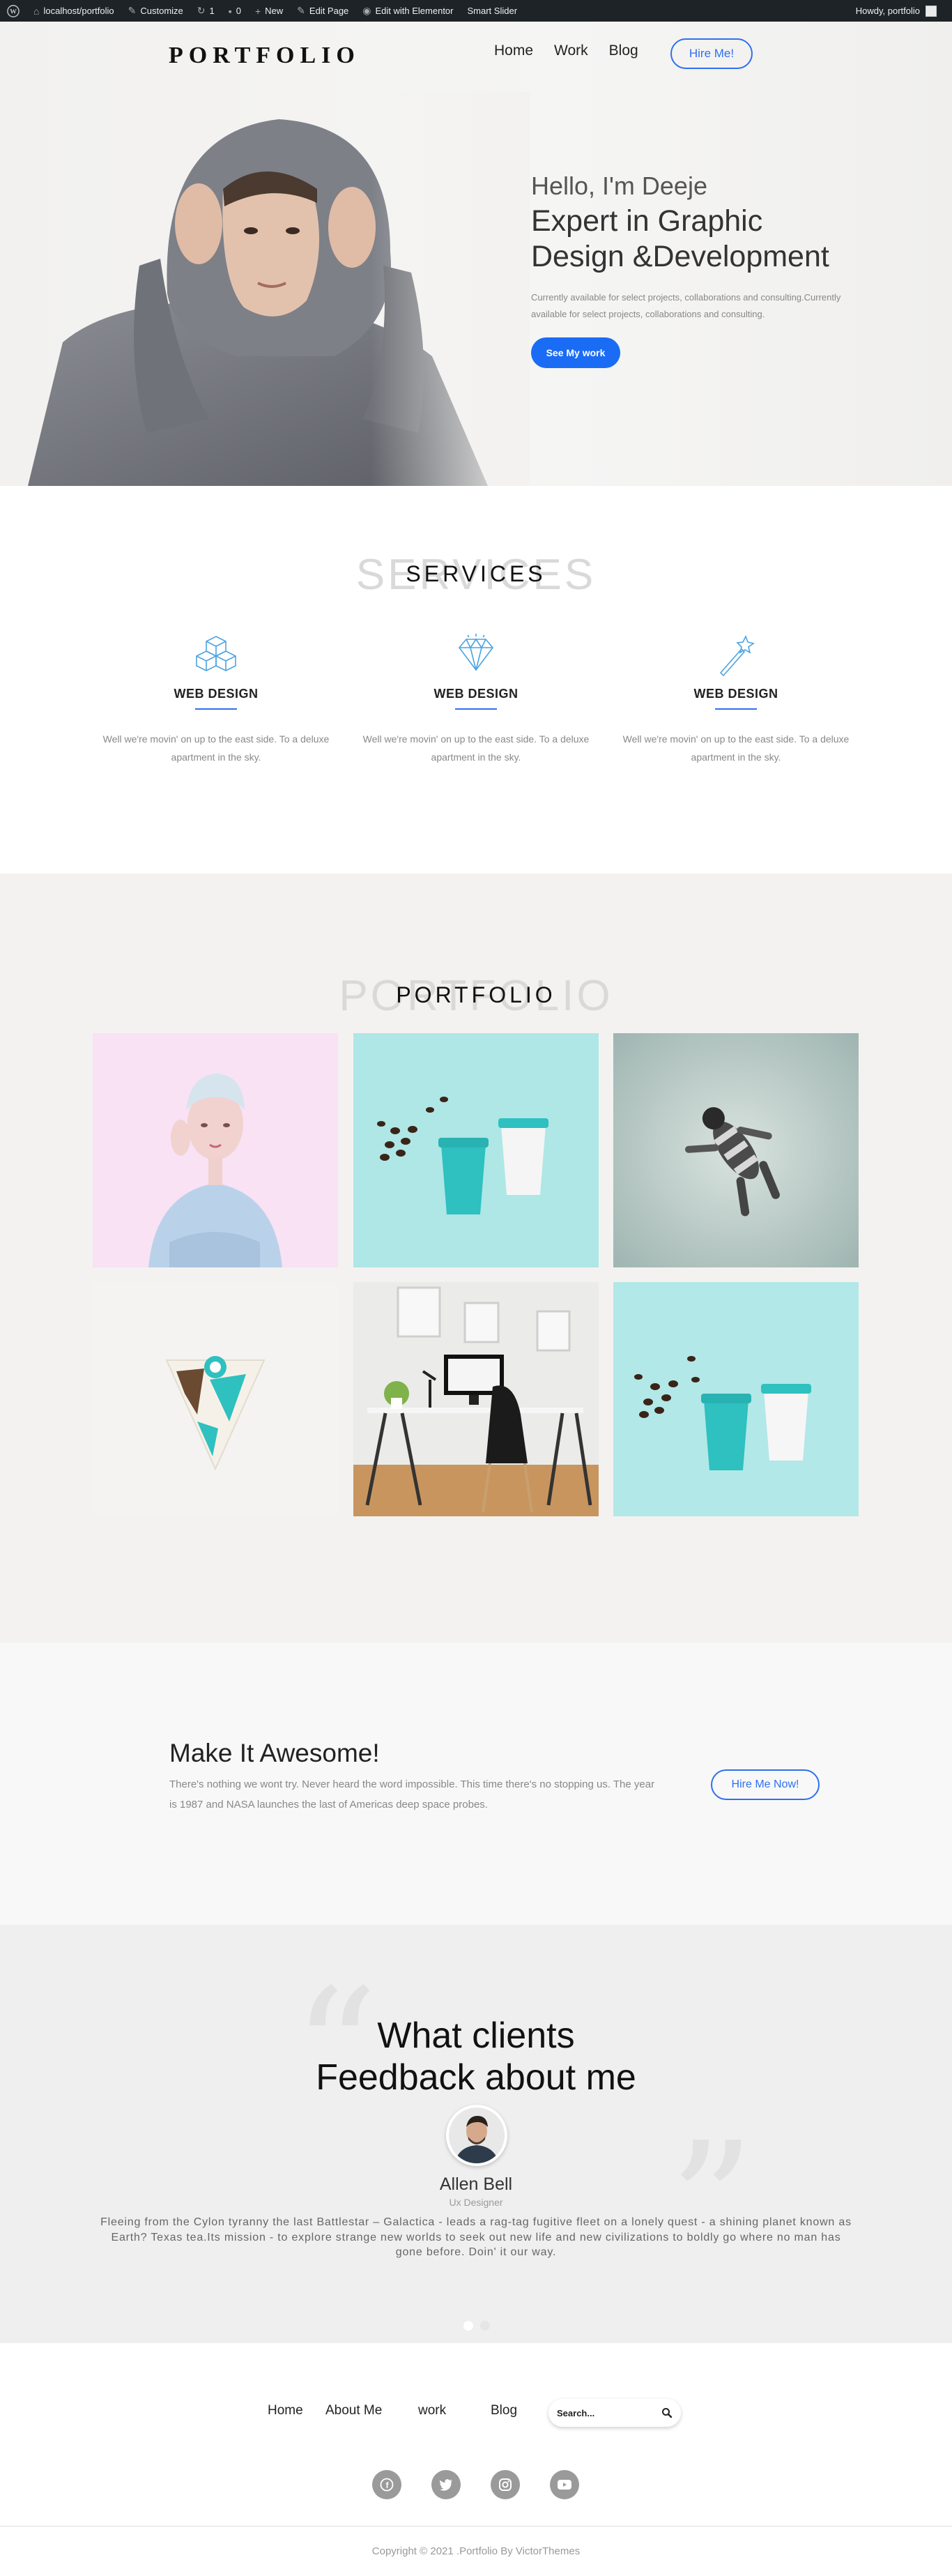  Describe the element at coordinates (353, 2411) in the screenshot. I see `footer-nav-about: About Me` at that location.